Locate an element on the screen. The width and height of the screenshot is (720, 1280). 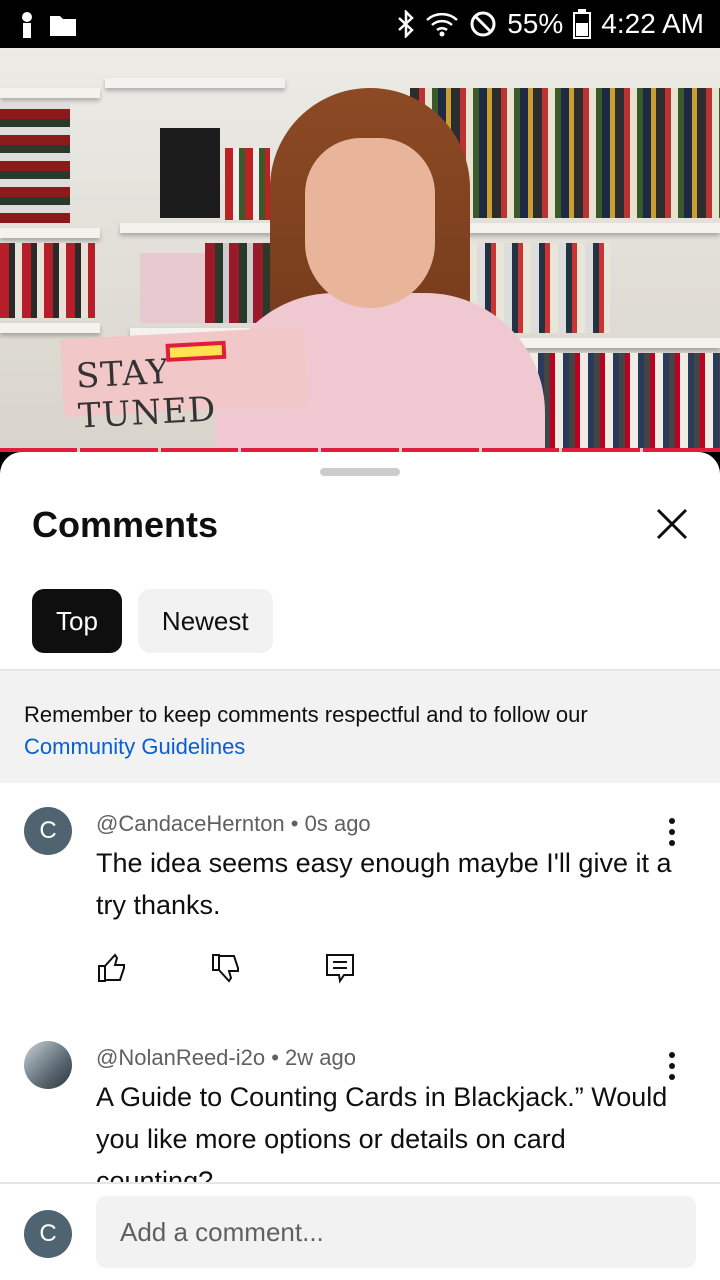
folder-icon is located at coordinates (63, 26).